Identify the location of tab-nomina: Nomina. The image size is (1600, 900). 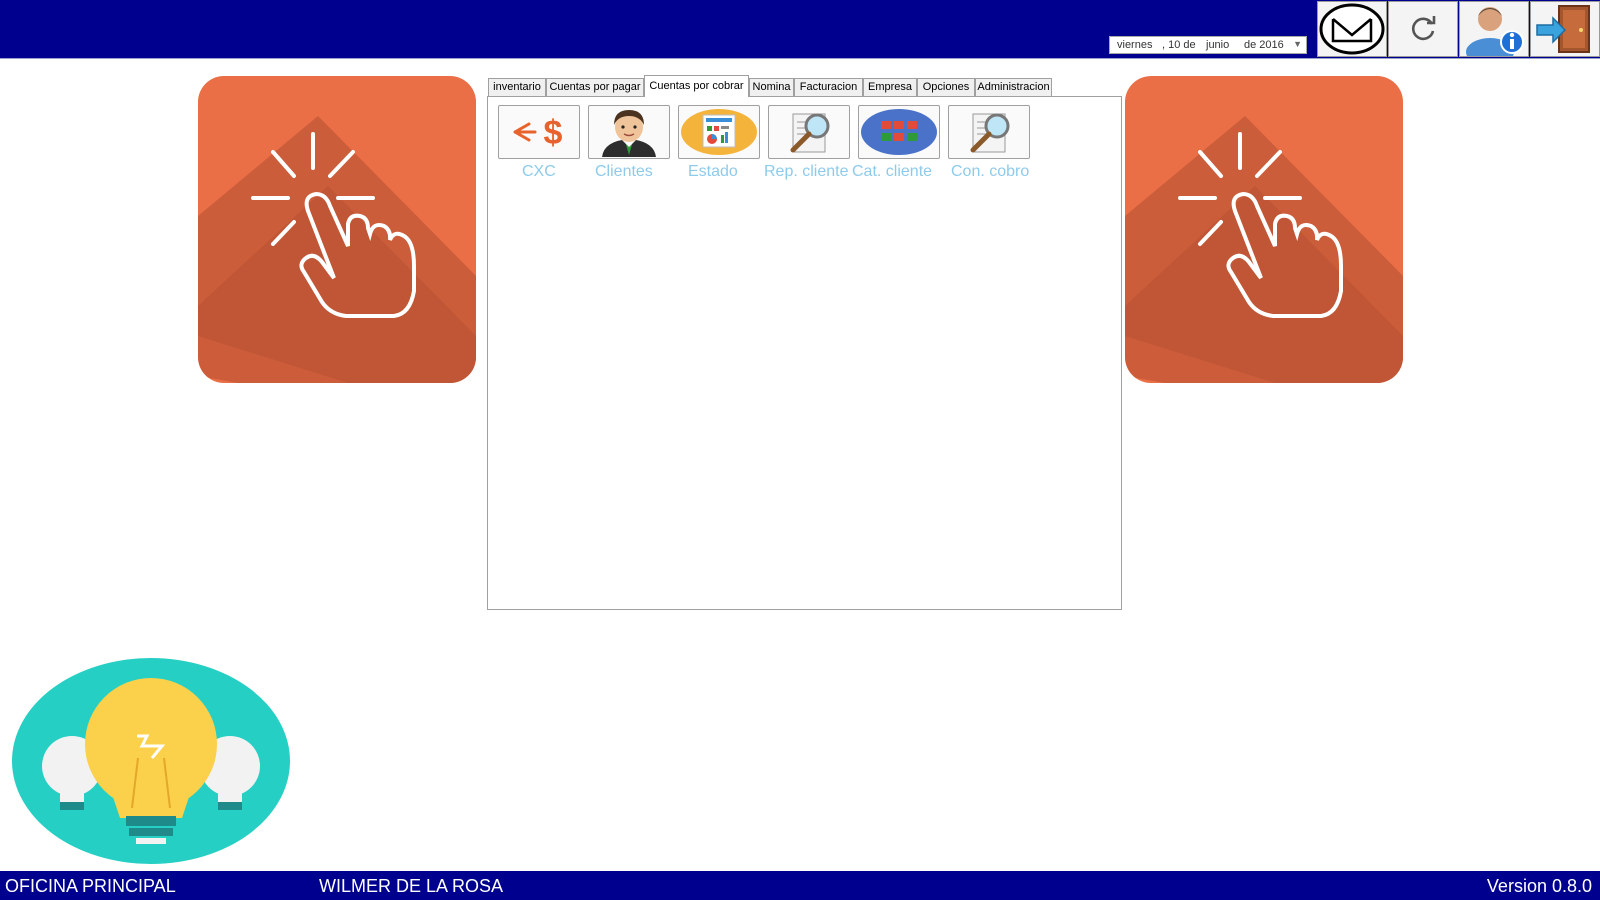
(771, 87).